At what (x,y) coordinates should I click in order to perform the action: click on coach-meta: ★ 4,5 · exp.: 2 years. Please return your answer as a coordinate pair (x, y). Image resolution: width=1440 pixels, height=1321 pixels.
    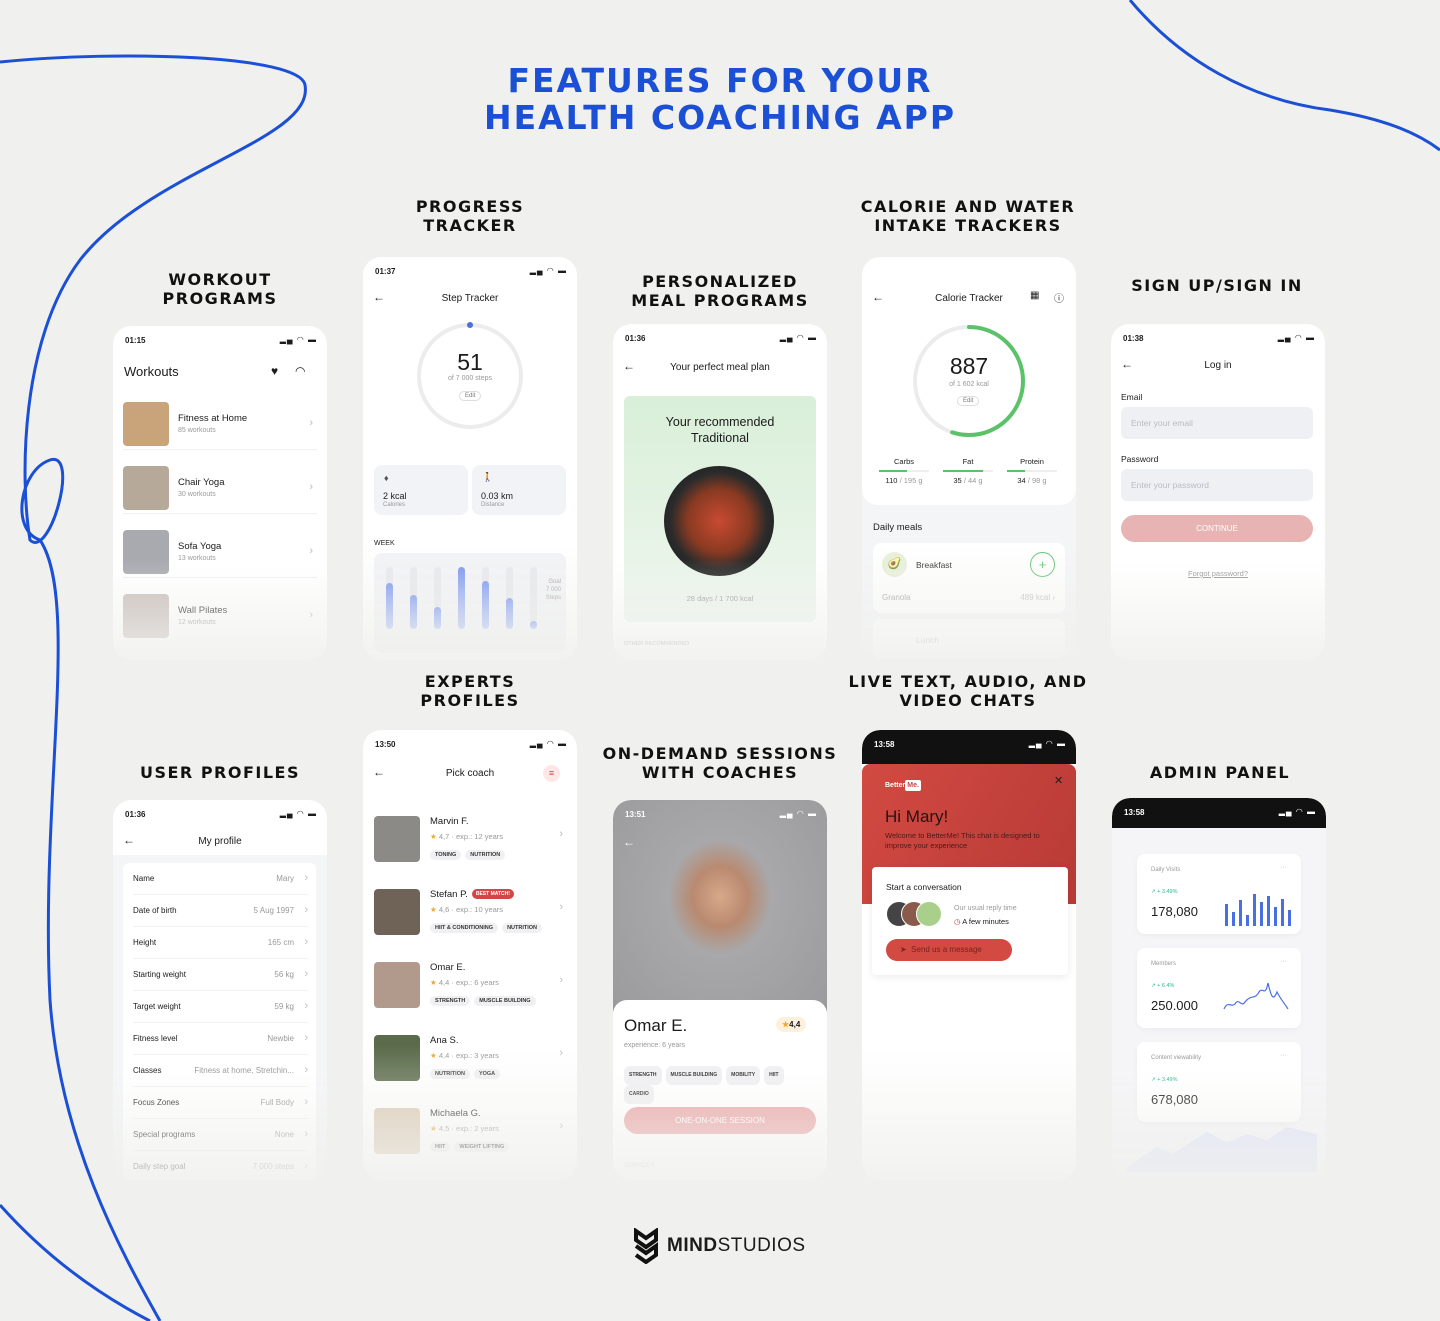
    Looking at the image, I should click on (464, 1128).